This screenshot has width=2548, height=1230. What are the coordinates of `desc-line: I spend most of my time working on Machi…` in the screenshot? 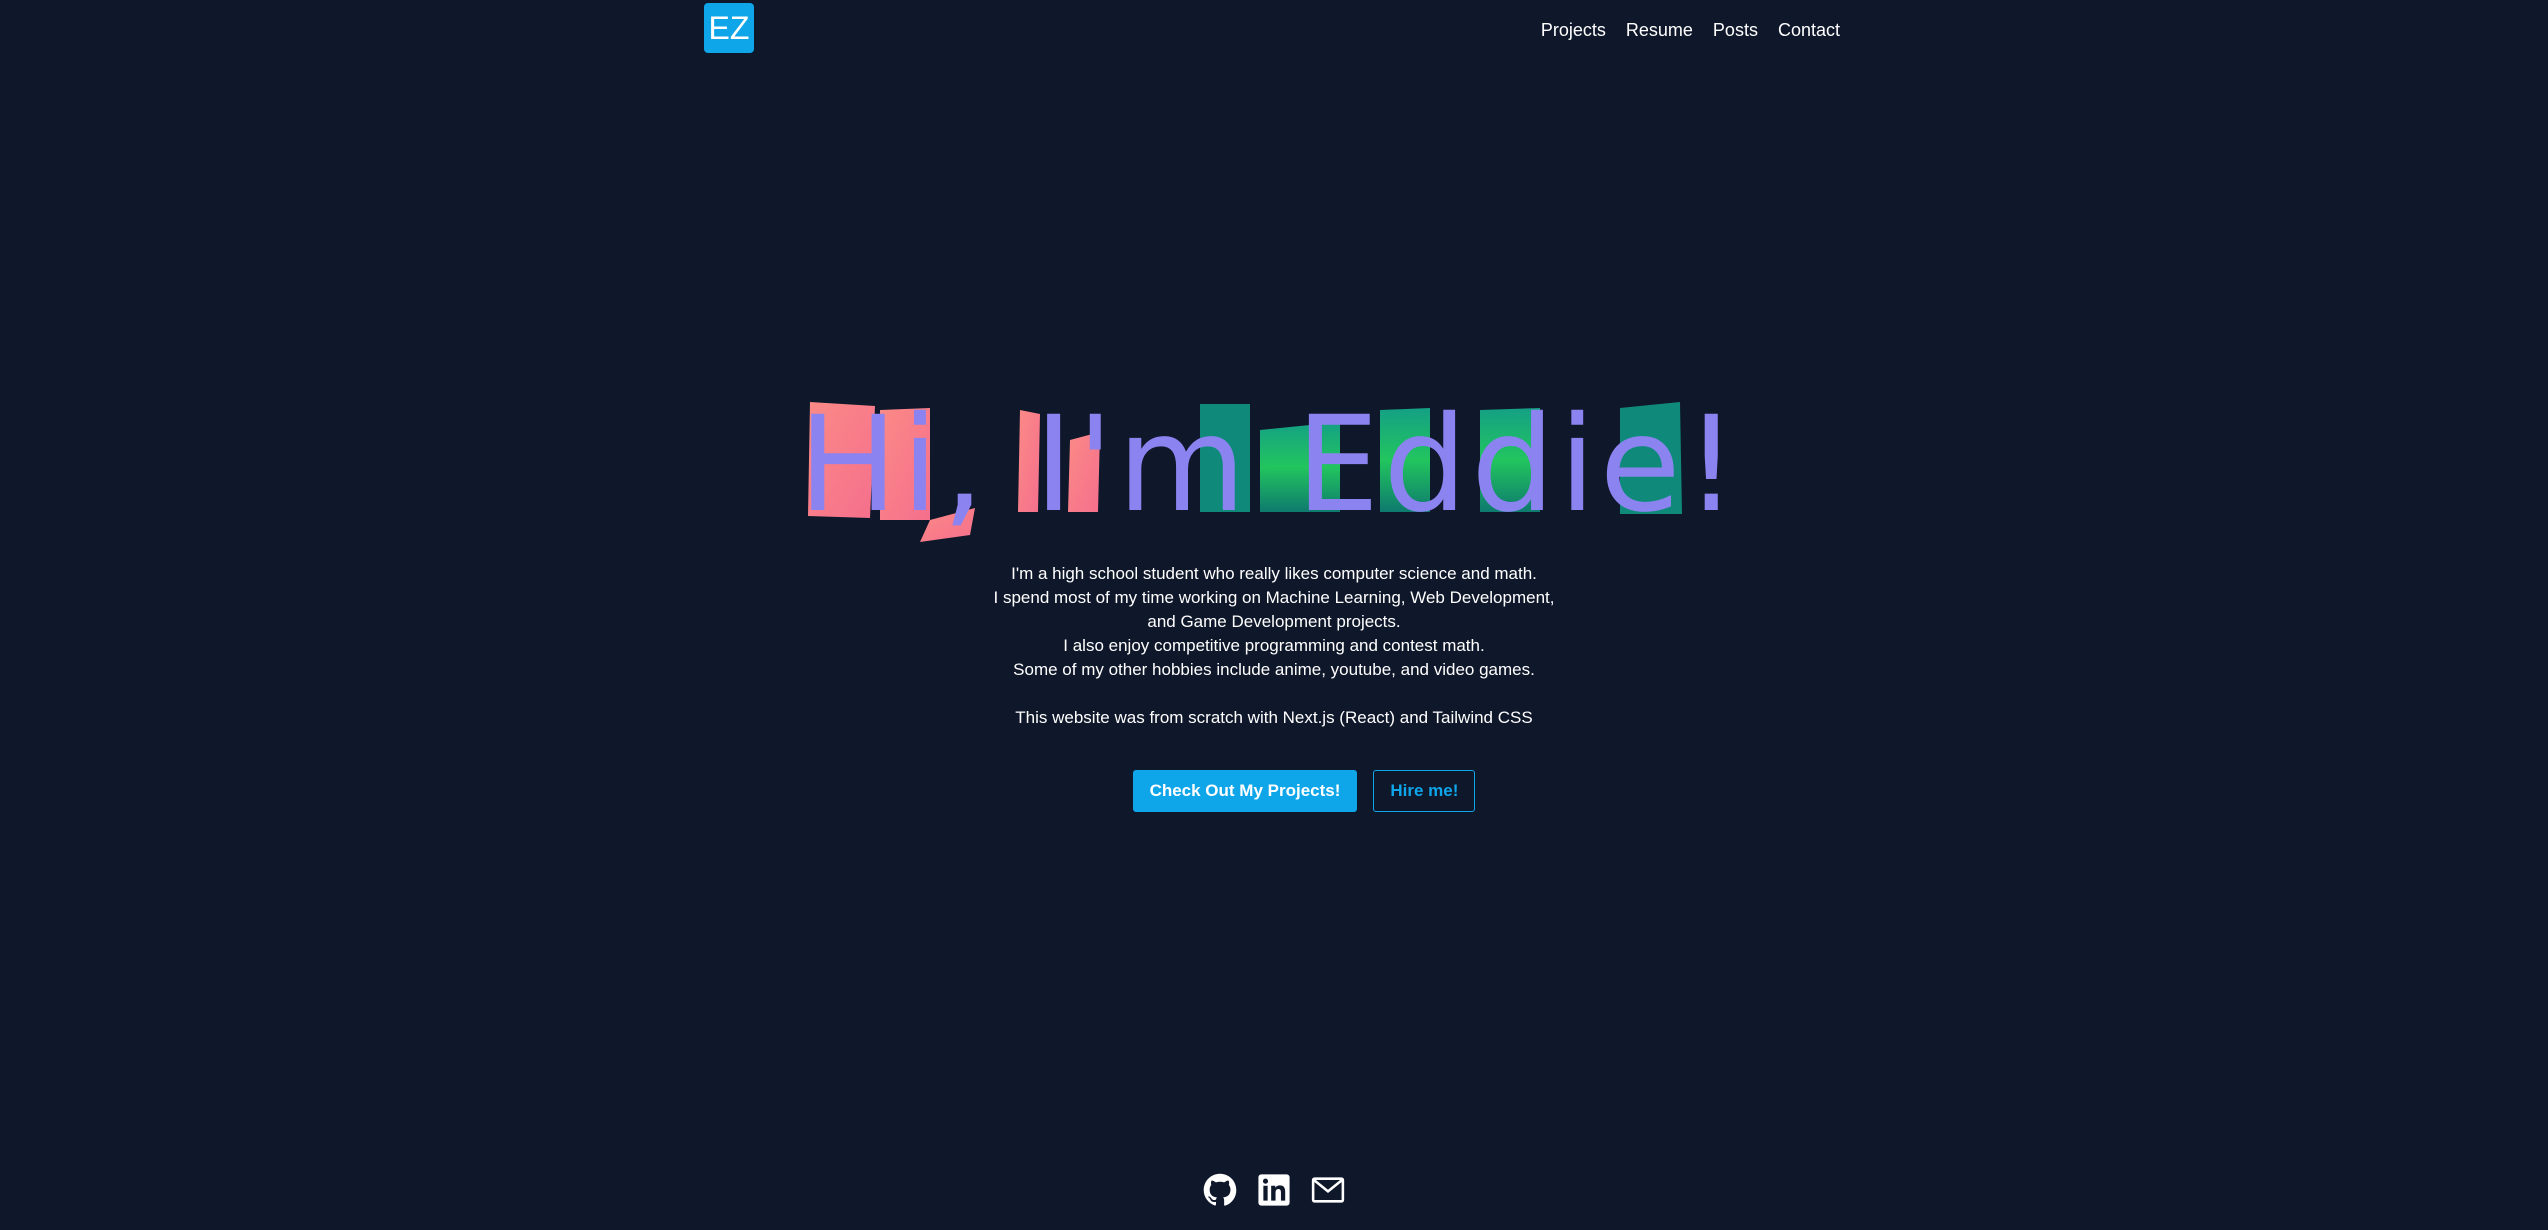 It's located at (1274, 597).